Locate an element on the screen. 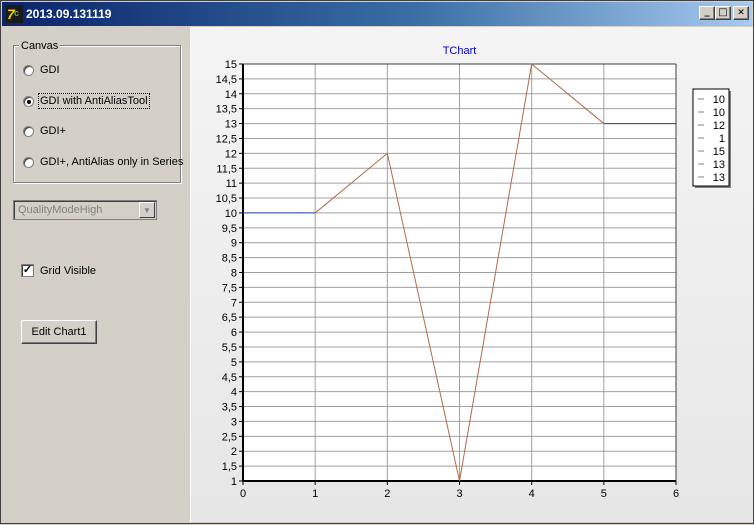  y-tick-label: 13,5 is located at coordinates (226, 110).